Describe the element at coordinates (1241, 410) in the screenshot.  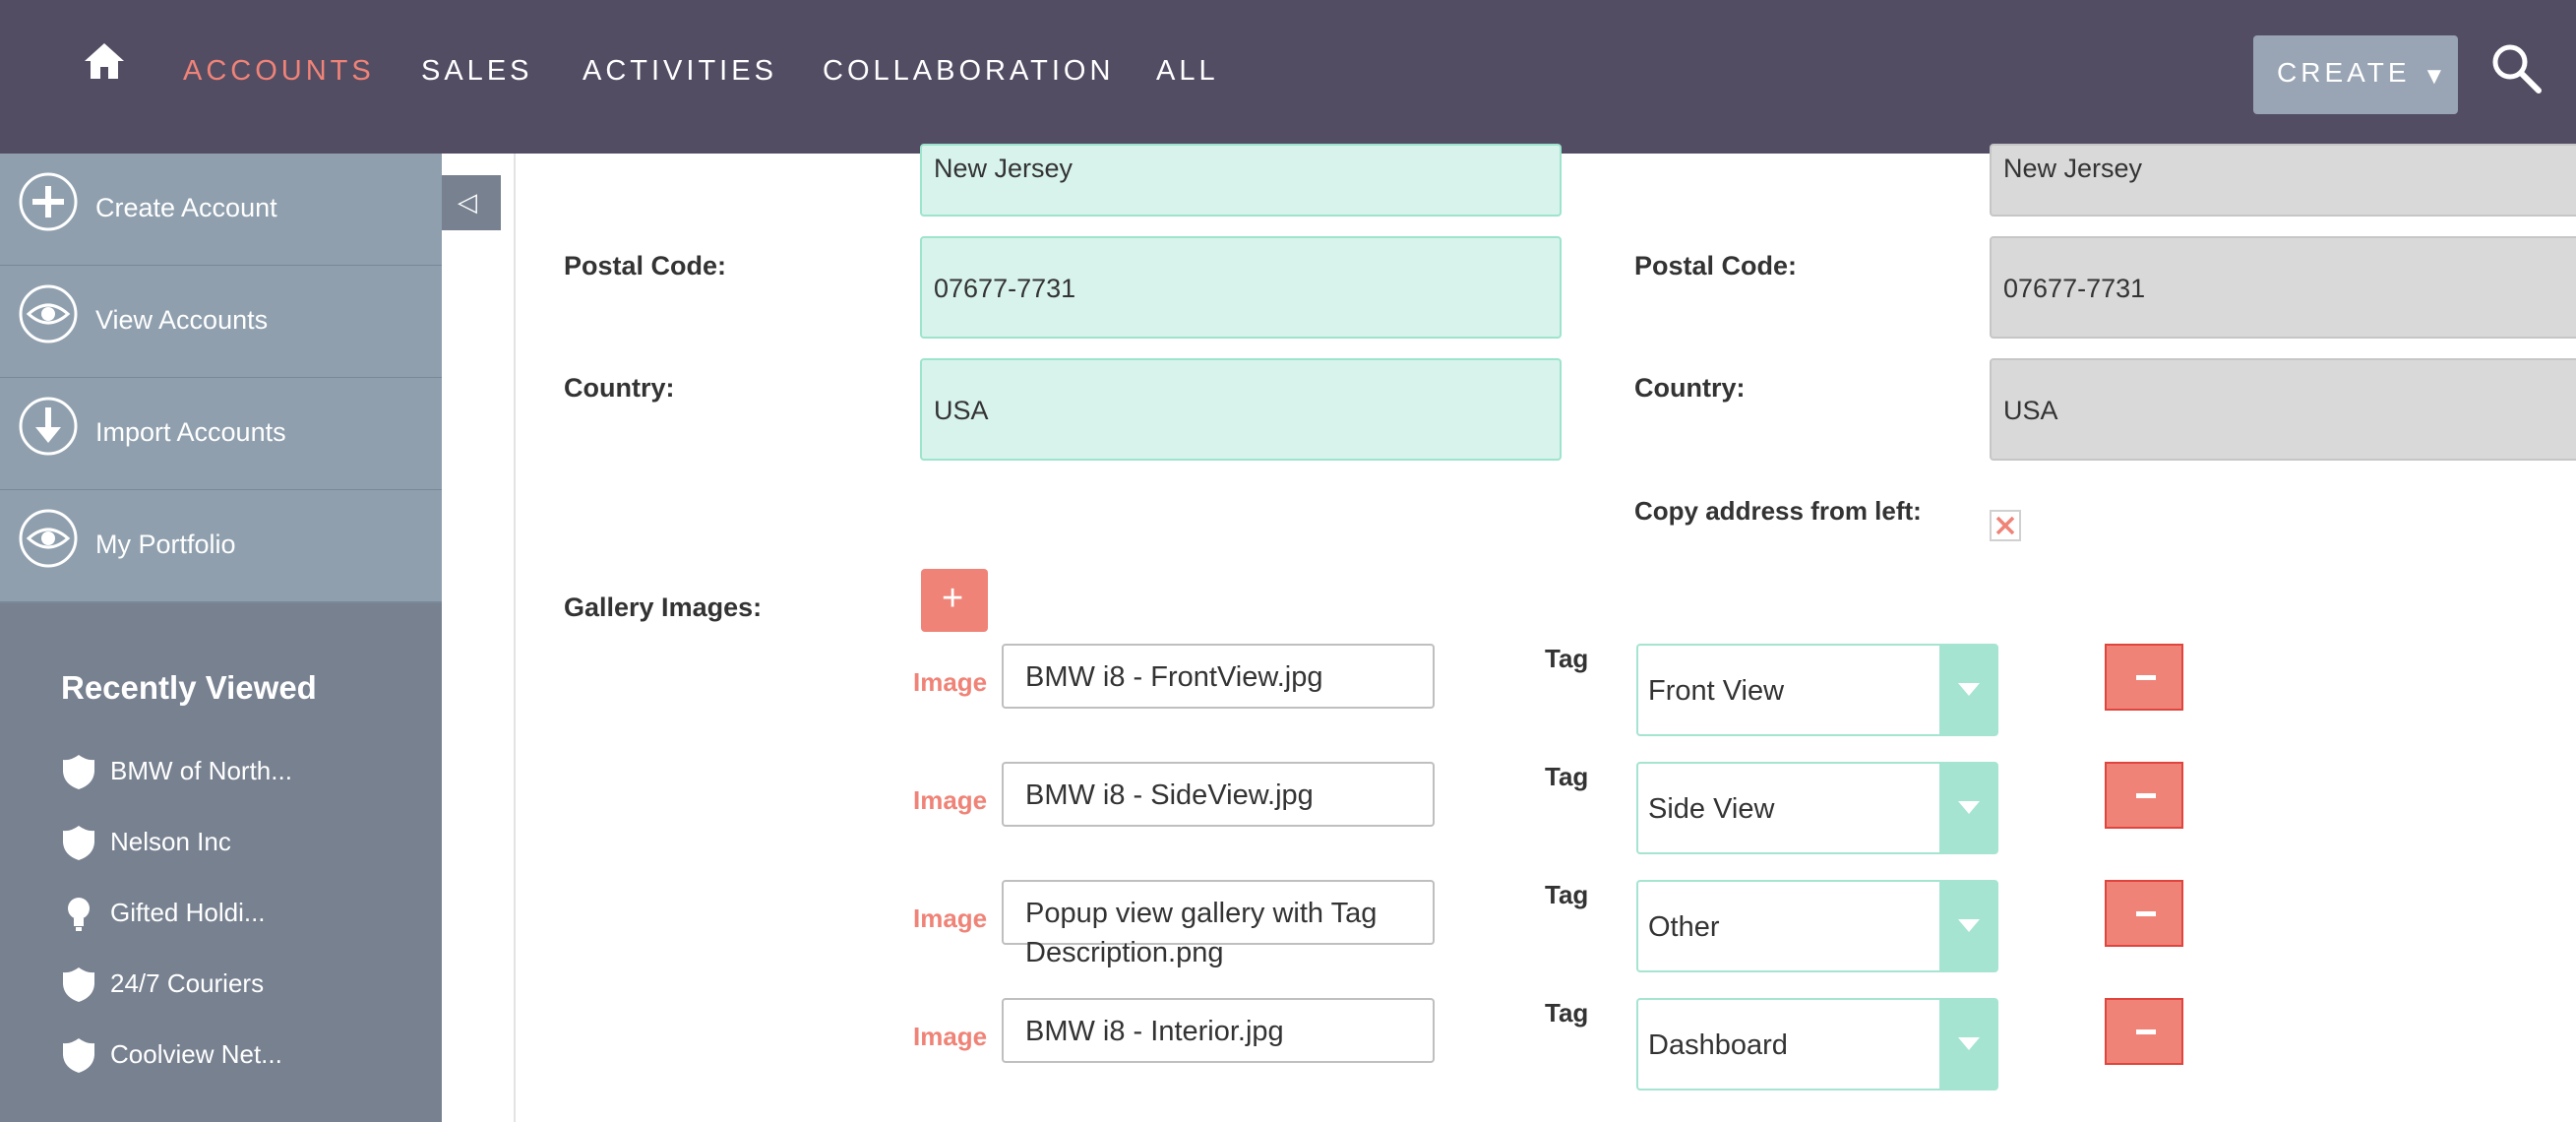
I see `billing-country-field: USA` at that location.